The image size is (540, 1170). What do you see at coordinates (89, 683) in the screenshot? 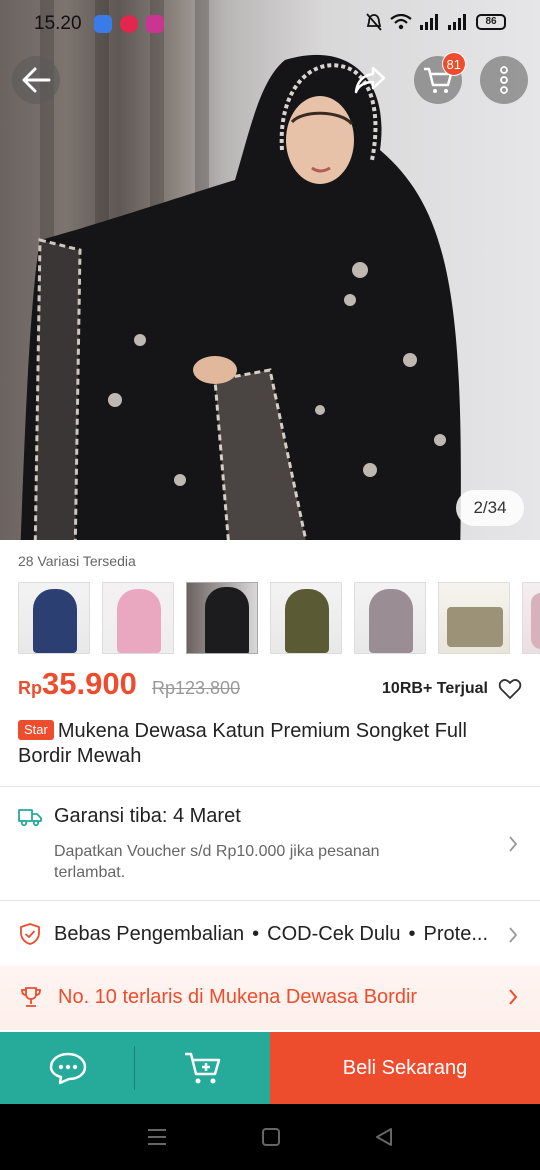
I see `price-value: 35.900` at bounding box center [89, 683].